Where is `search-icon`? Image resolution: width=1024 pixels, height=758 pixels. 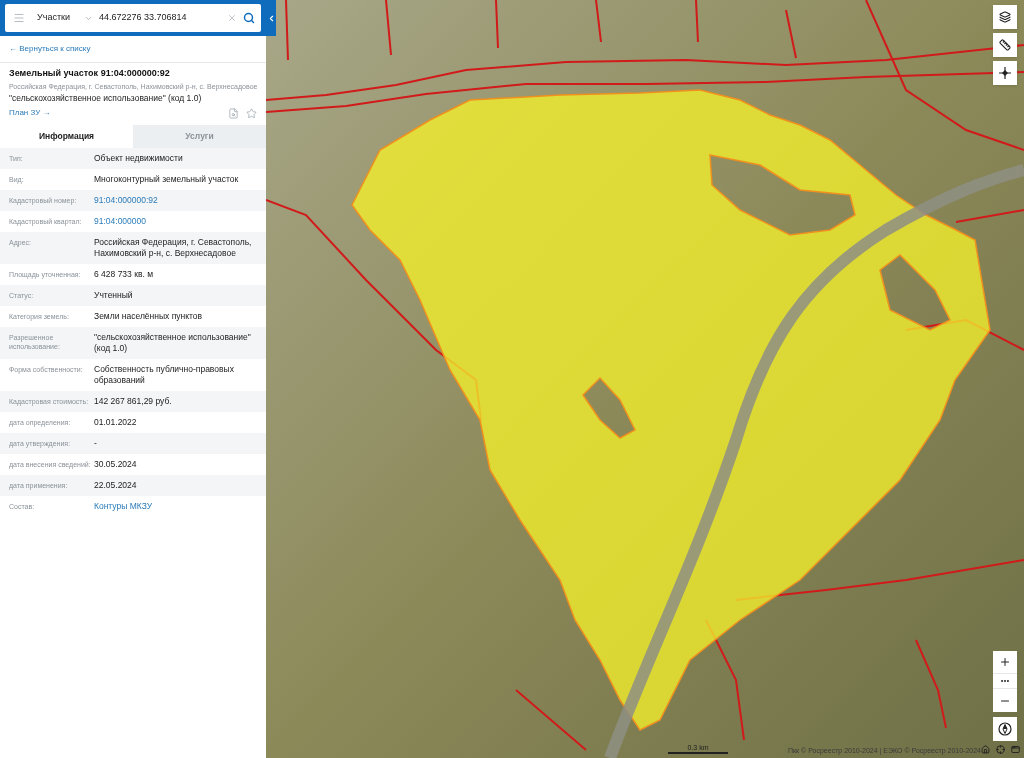 search-icon is located at coordinates (249, 18).